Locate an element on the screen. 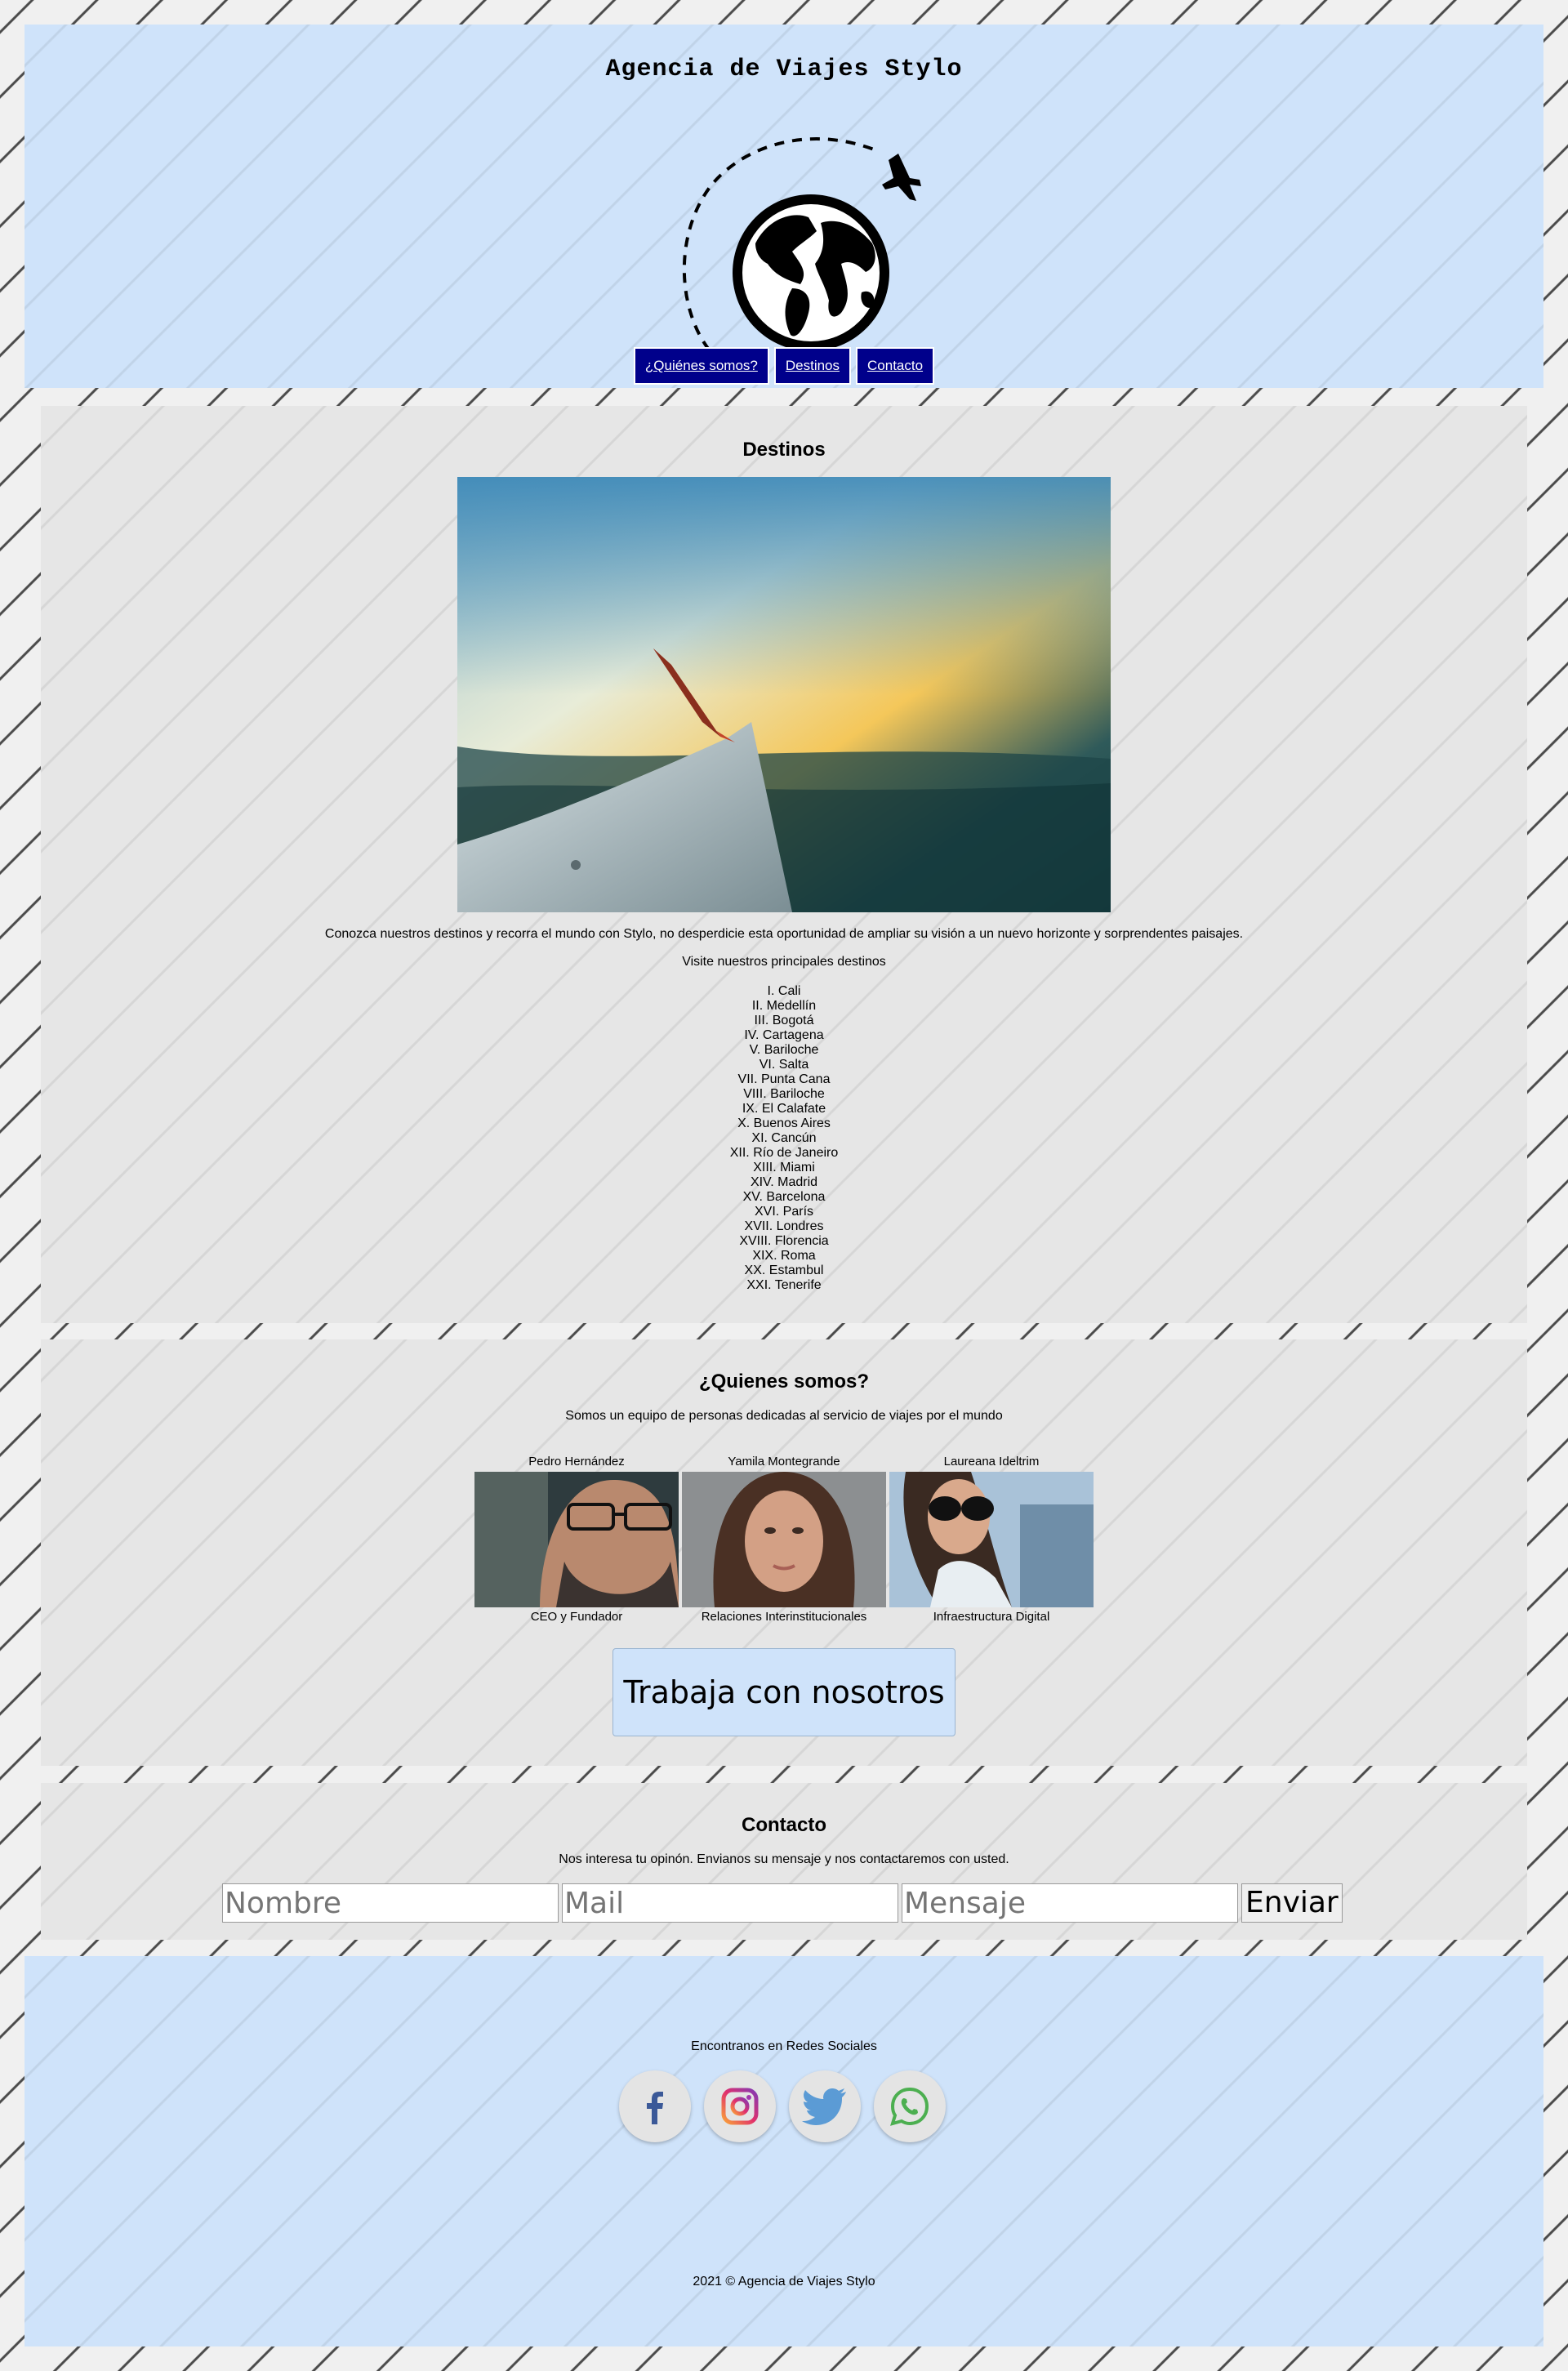  list-item: VII. Punta Cana is located at coordinates (784, 1079).